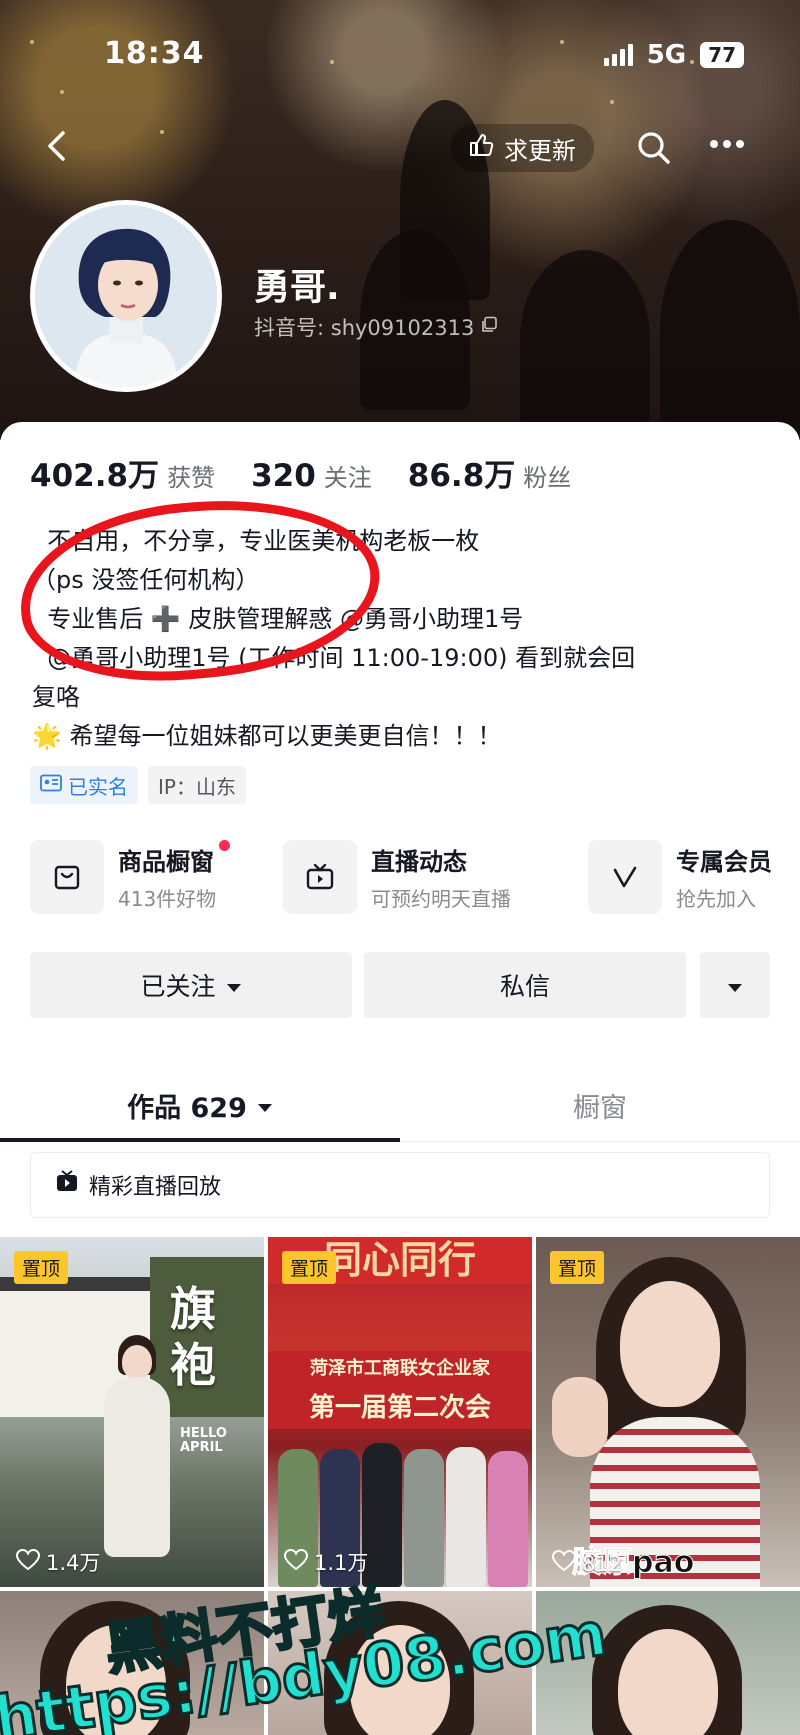  Describe the element at coordinates (680, 877) in the screenshot. I see `service-membership: 专属会员 抢先加入` at that location.